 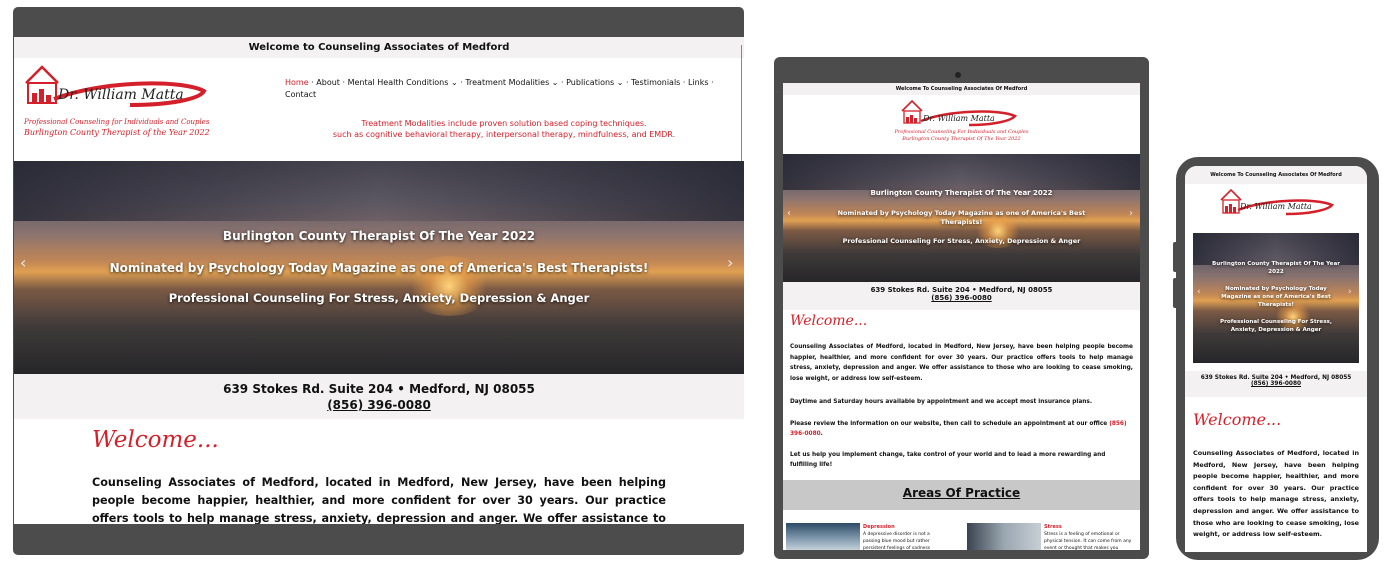 What do you see at coordinates (959, 118) in the screenshot?
I see `tablet-logo-text: Dr. William Matta` at bounding box center [959, 118].